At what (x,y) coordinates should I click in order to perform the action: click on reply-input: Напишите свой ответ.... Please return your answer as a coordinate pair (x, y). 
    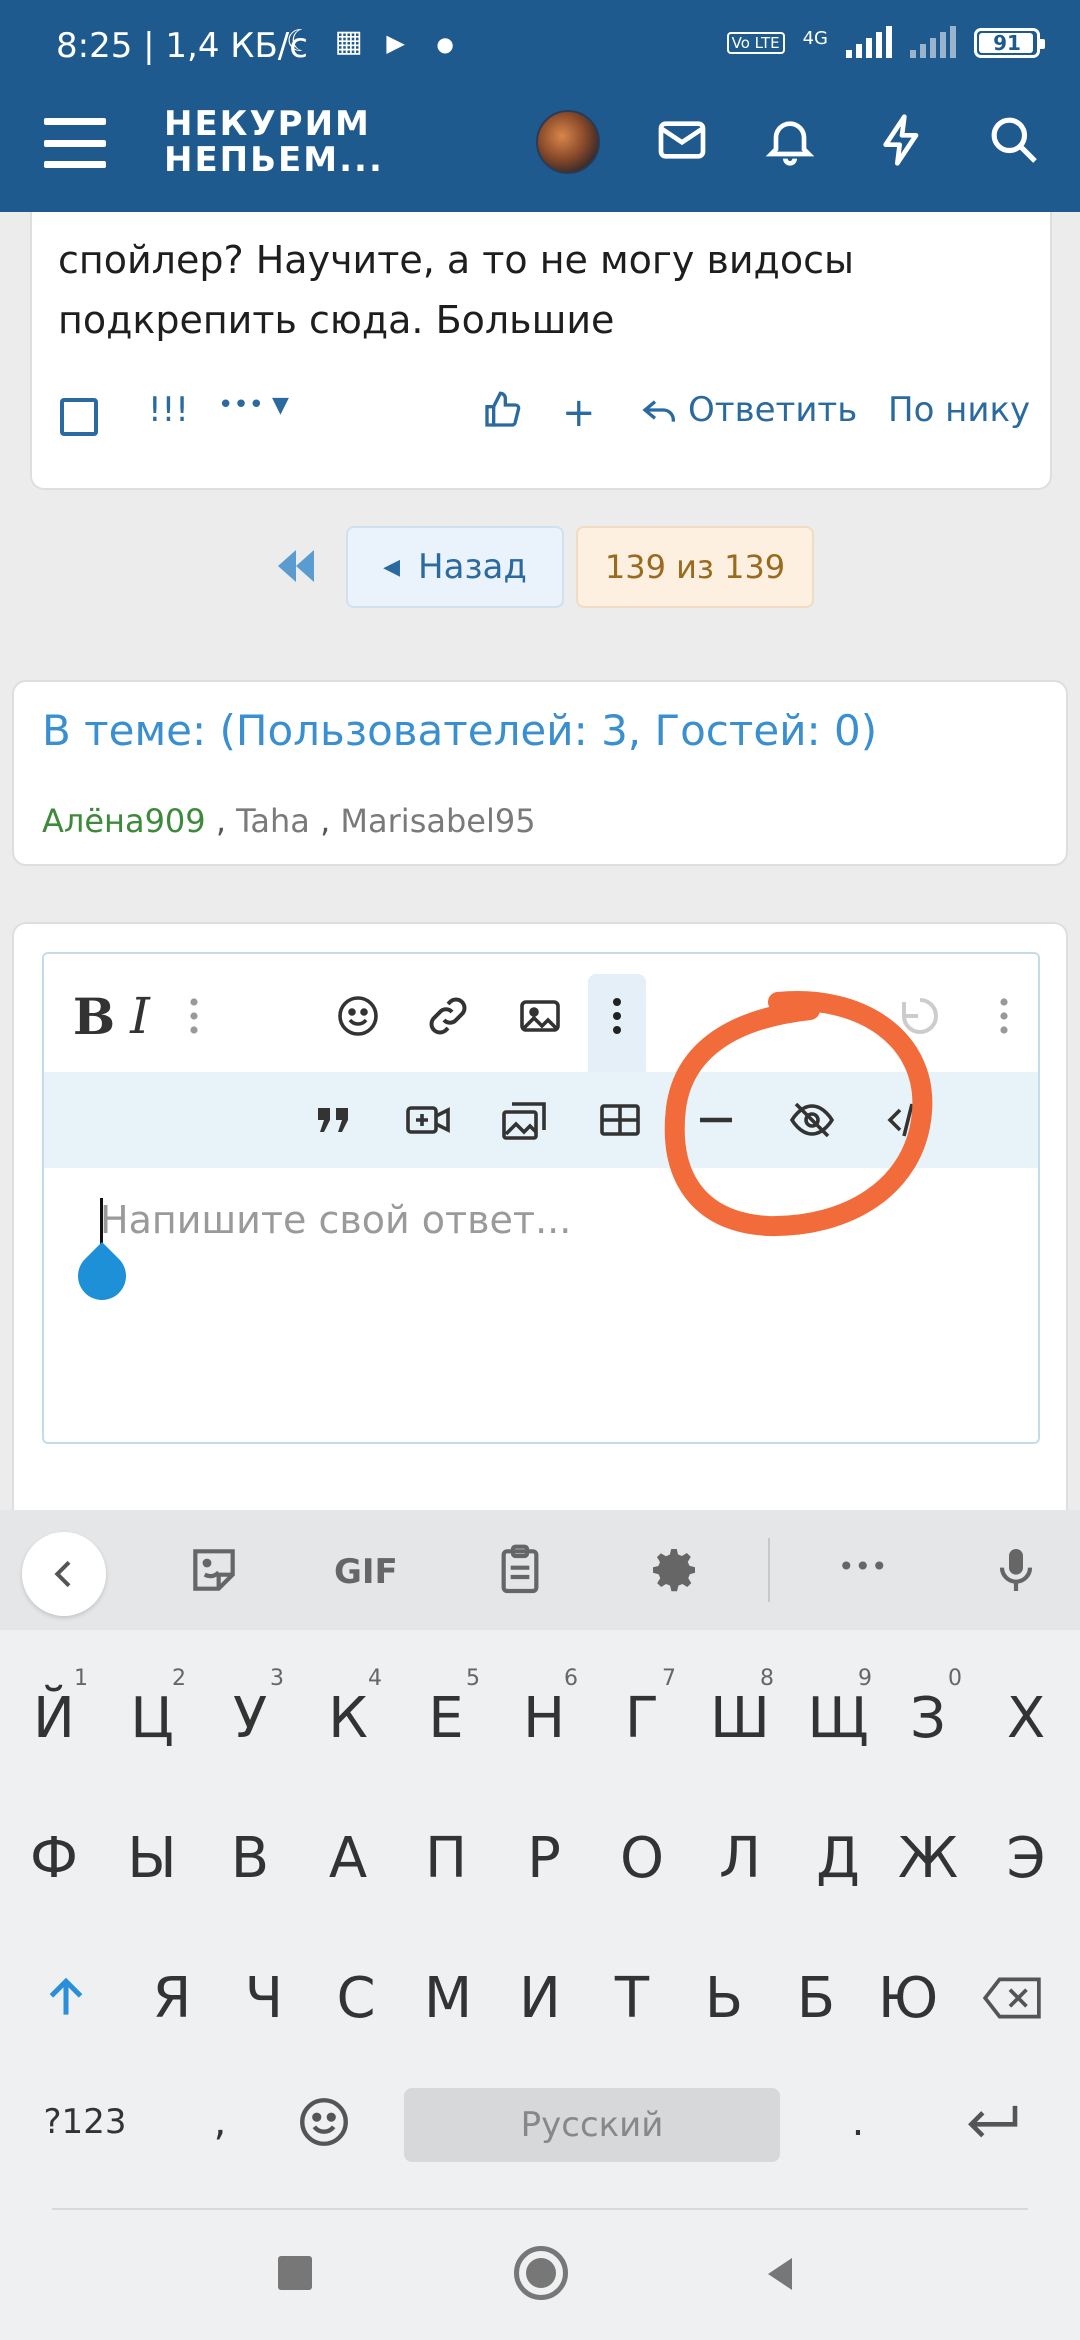
    Looking at the image, I should click on (335, 1220).